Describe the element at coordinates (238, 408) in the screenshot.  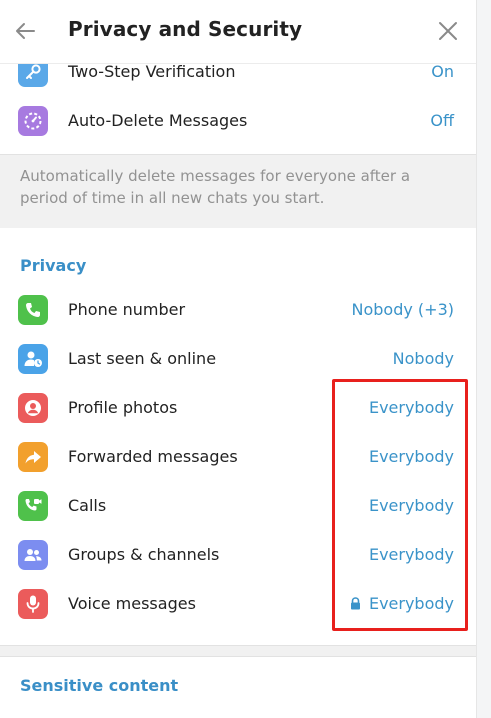
I see `profile-photos-row: Profile photos Everybody` at that location.